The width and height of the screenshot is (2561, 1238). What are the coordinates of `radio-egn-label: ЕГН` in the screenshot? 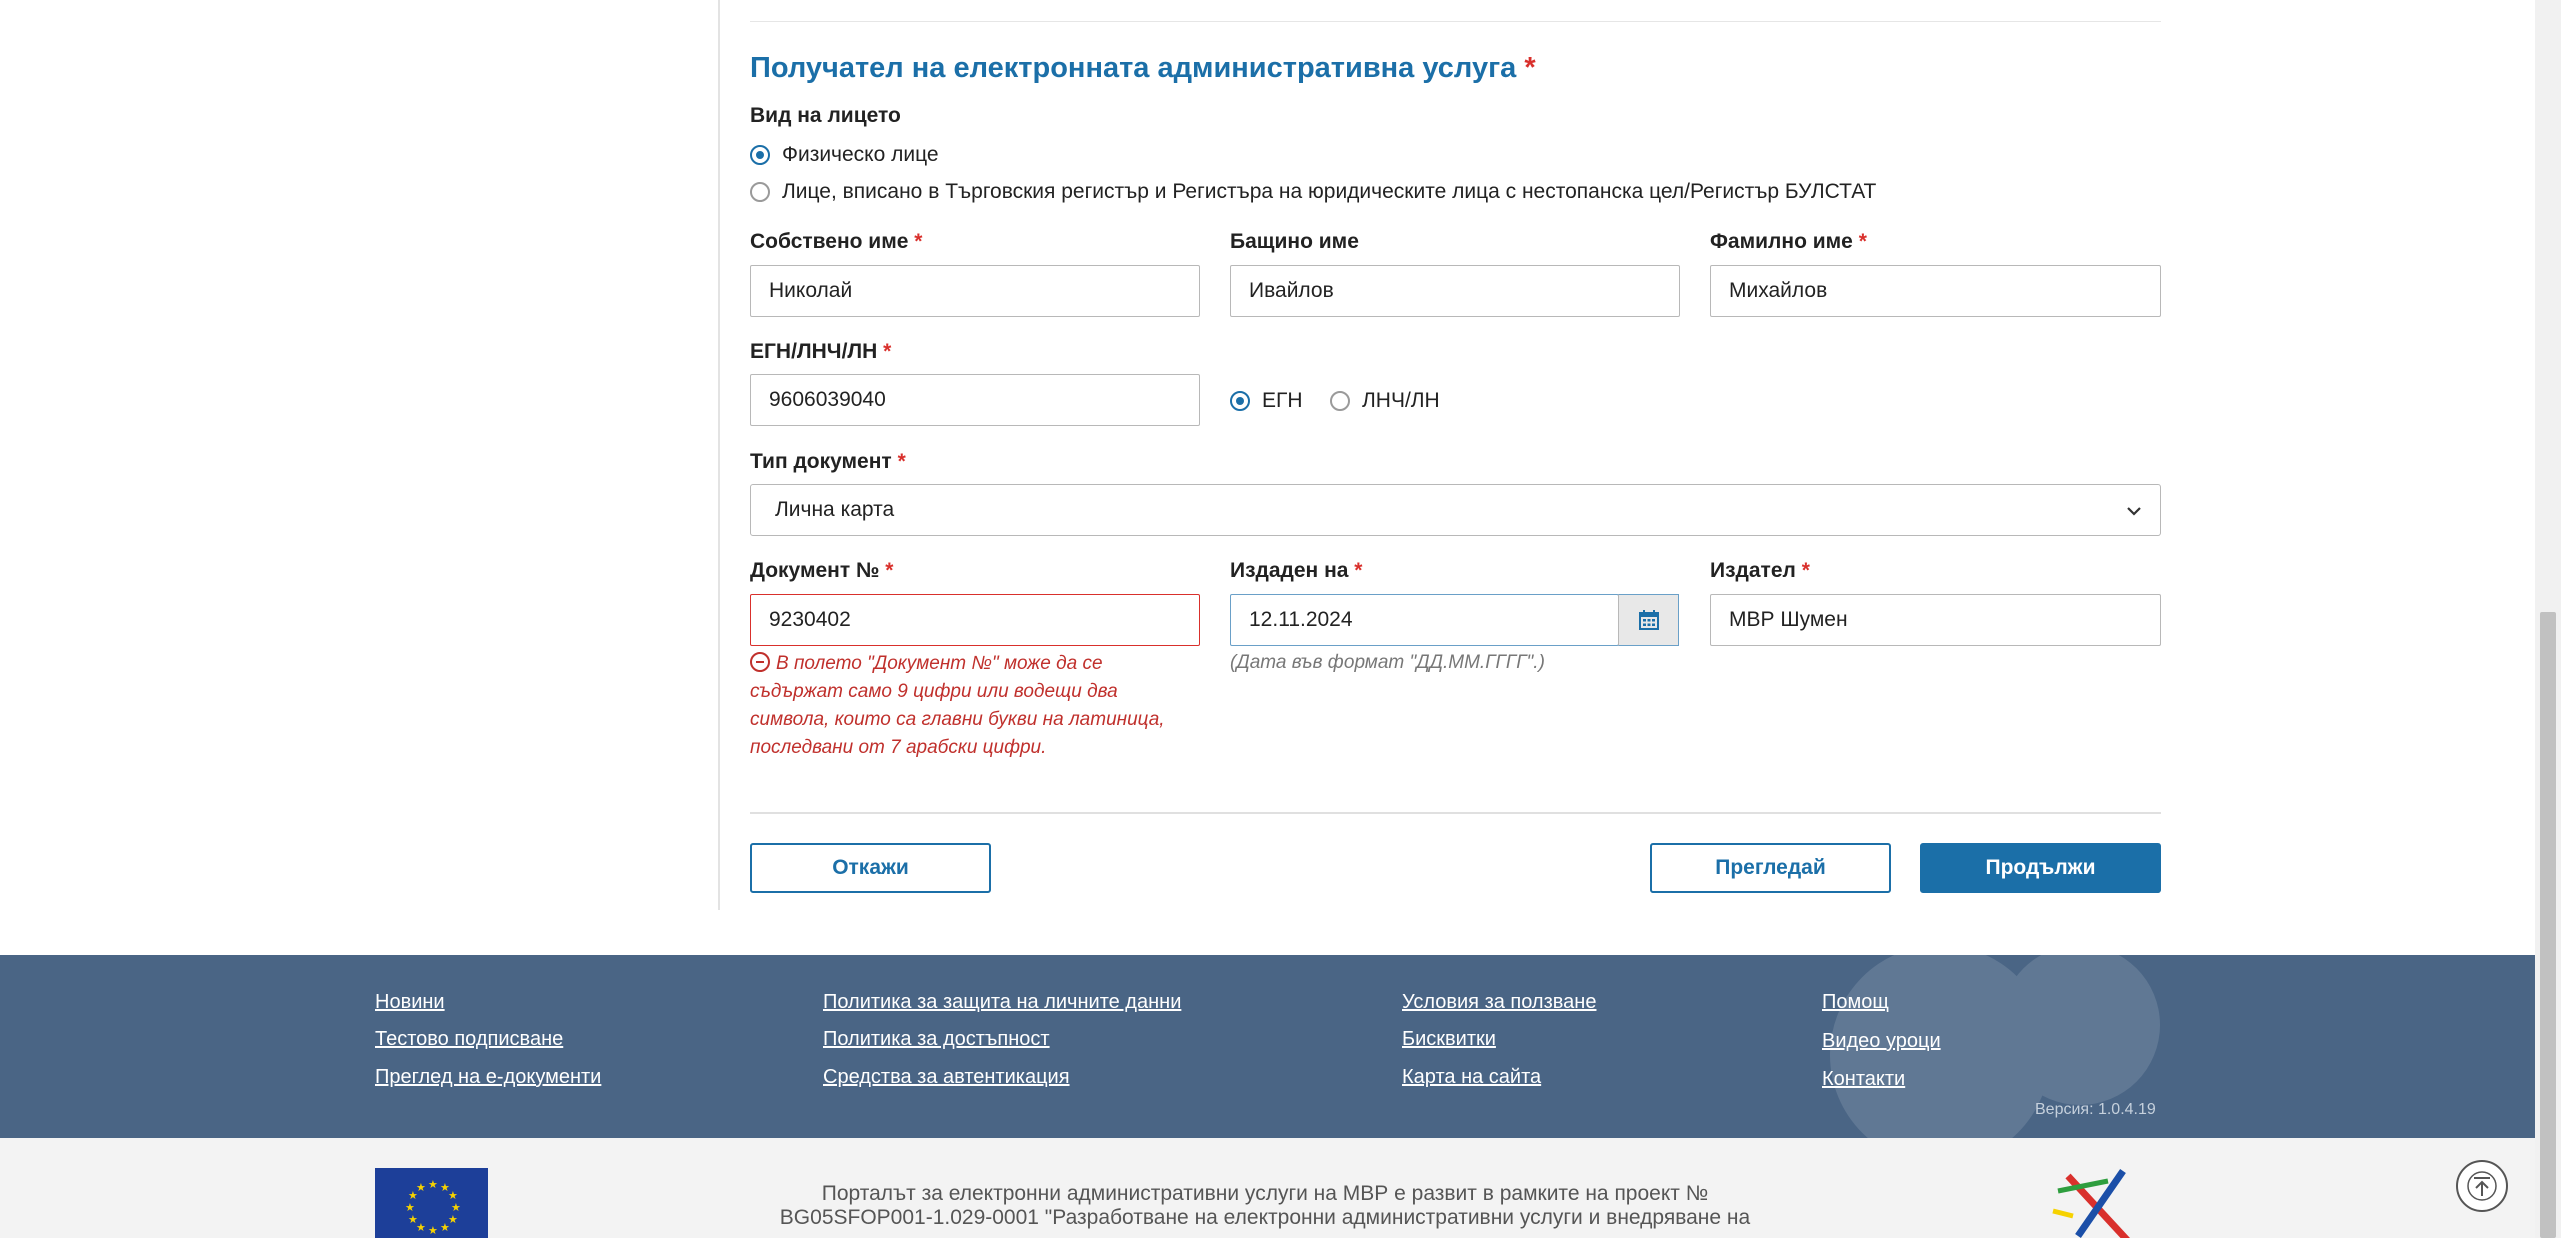 It's located at (1282, 400).